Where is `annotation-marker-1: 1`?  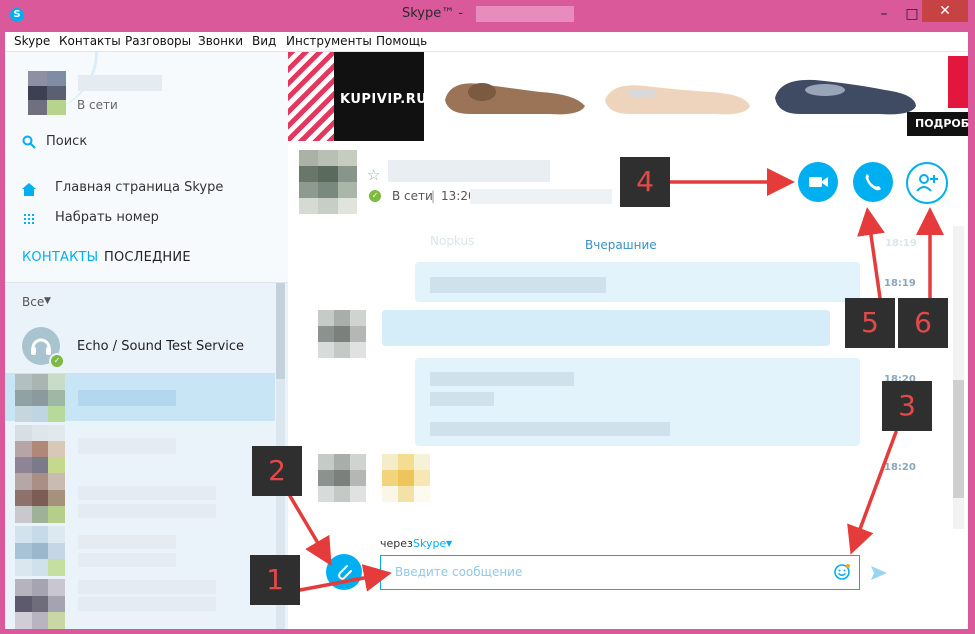
annotation-marker-1: 1 is located at coordinates (275, 580).